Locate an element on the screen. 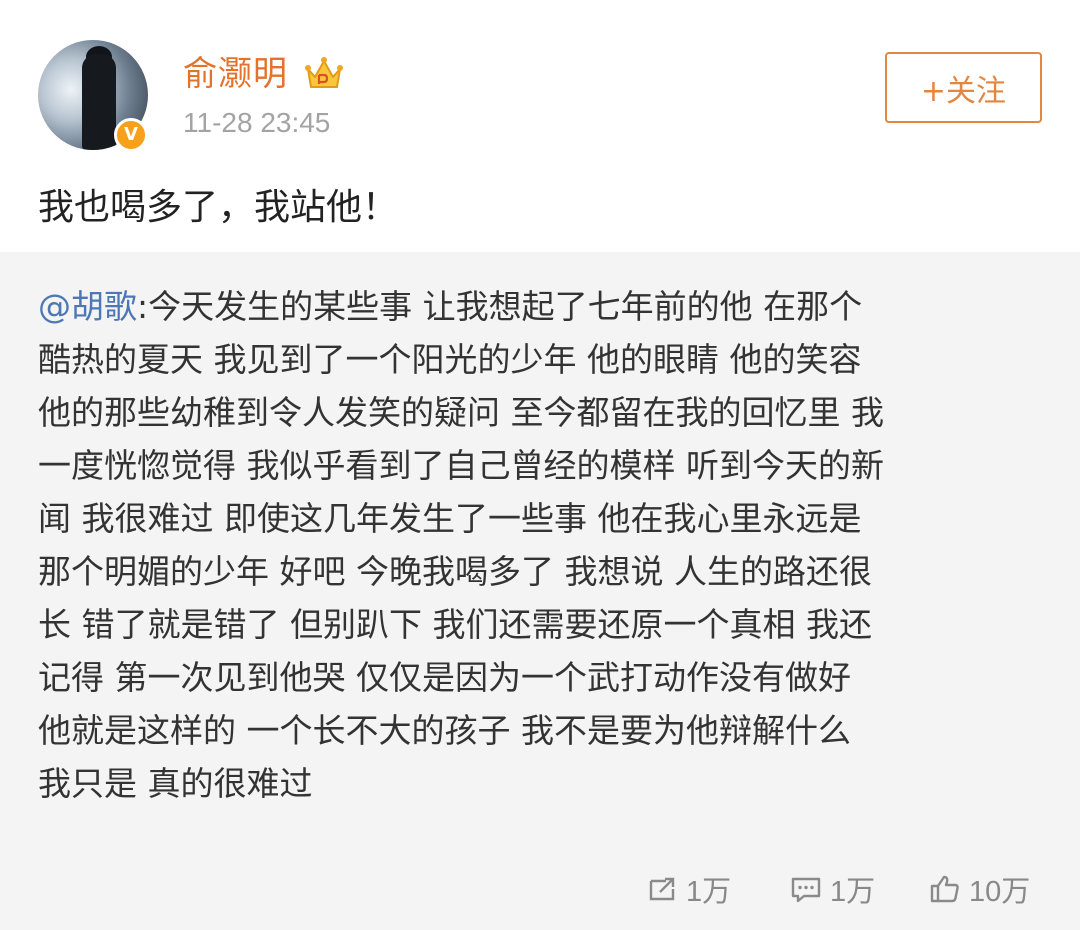 The image size is (1080, 930). vip-crown-icon is located at coordinates (324, 72).